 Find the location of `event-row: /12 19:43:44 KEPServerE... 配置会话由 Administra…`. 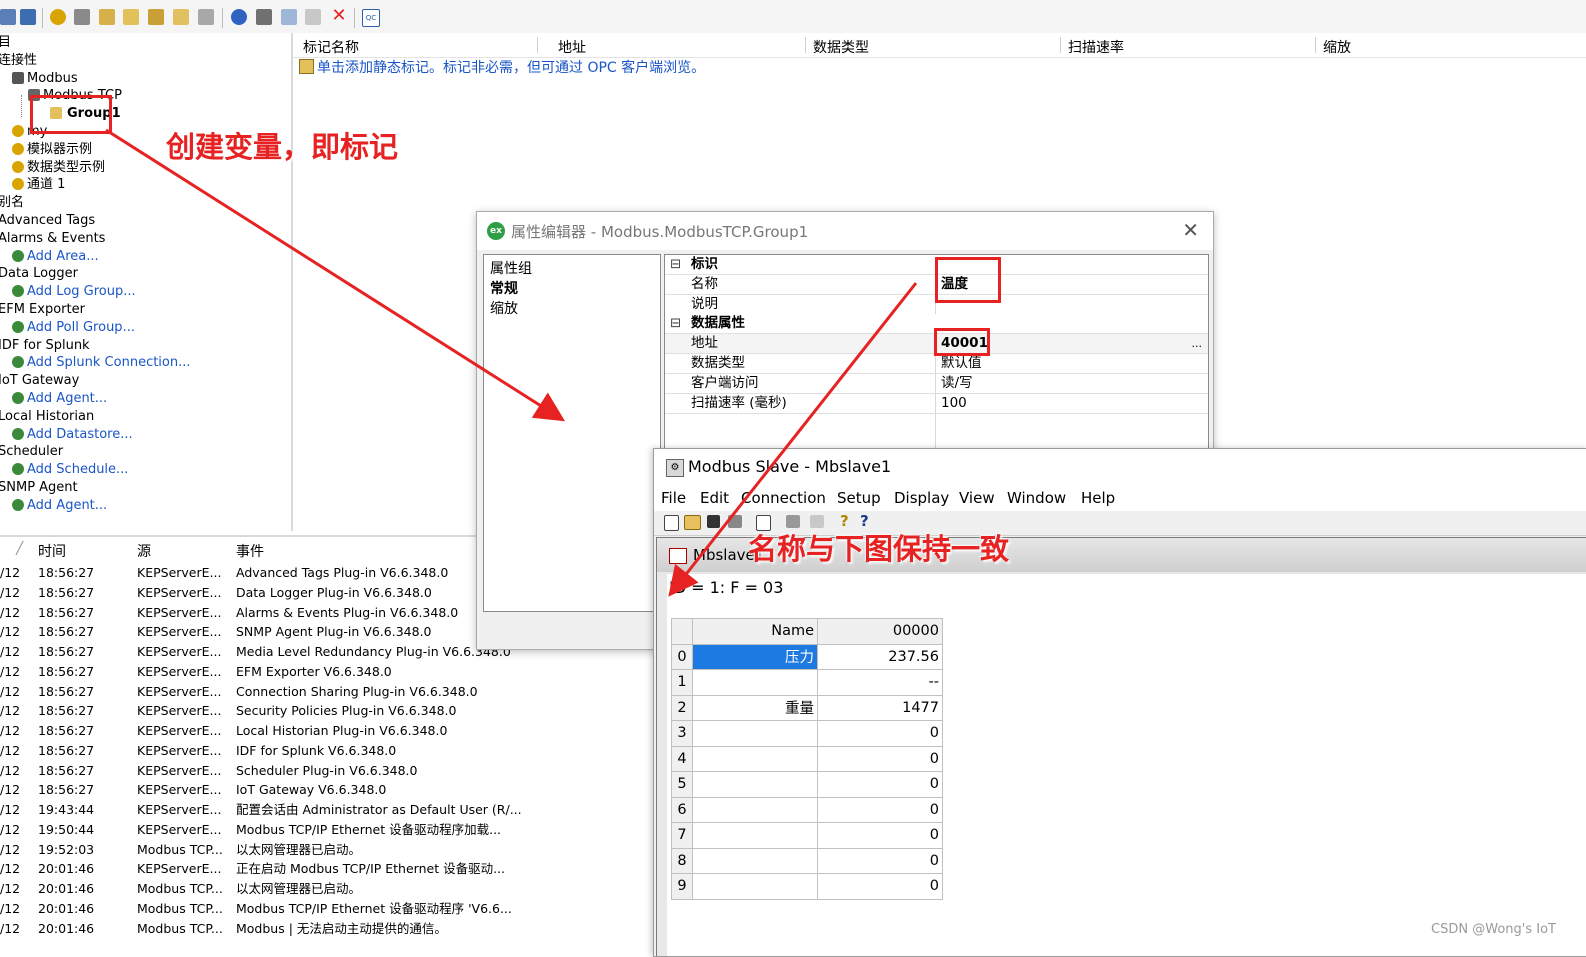

event-row: /12 19:43:44 KEPServerE... 配置会话由 Administra… is located at coordinates (330, 809).